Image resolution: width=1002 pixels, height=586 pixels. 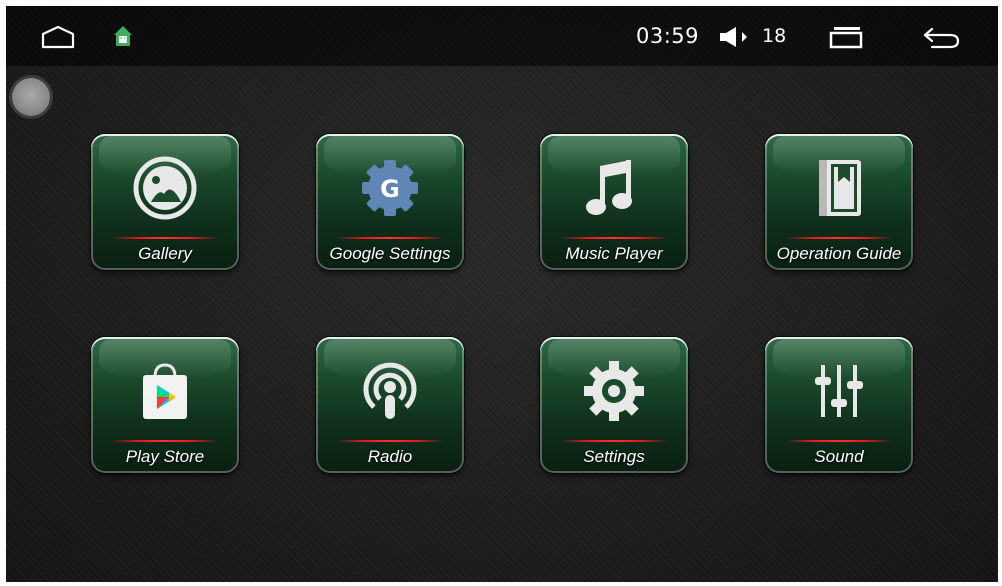 I want to click on app-tile-play-store: Play Store, so click(x=165, y=405).